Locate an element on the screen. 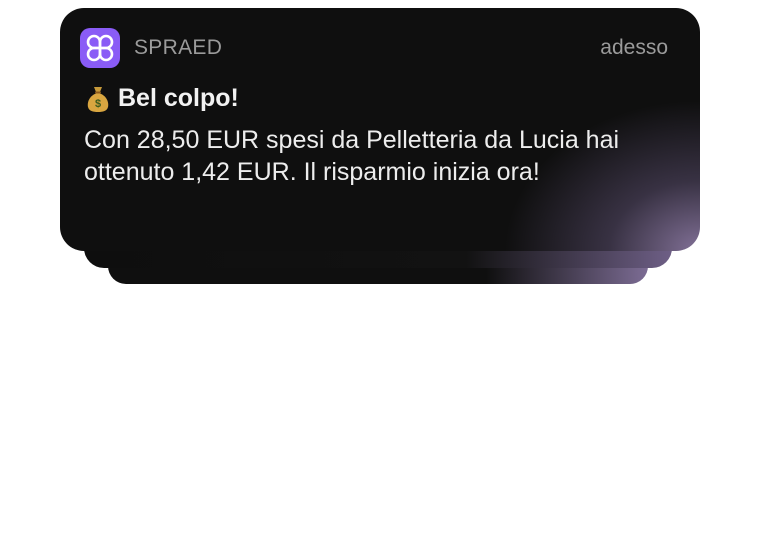 This screenshot has width=760, height=560. notification-title: Bel colpo! is located at coordinates (178, 98).